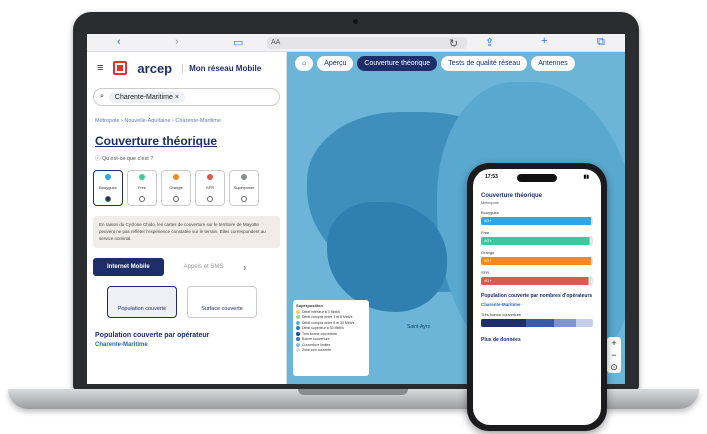  What do you see at coordinates (331, 339) in the screenshot?
I see `legend-item: Bonne couverture` at bounding box center [331, 339].